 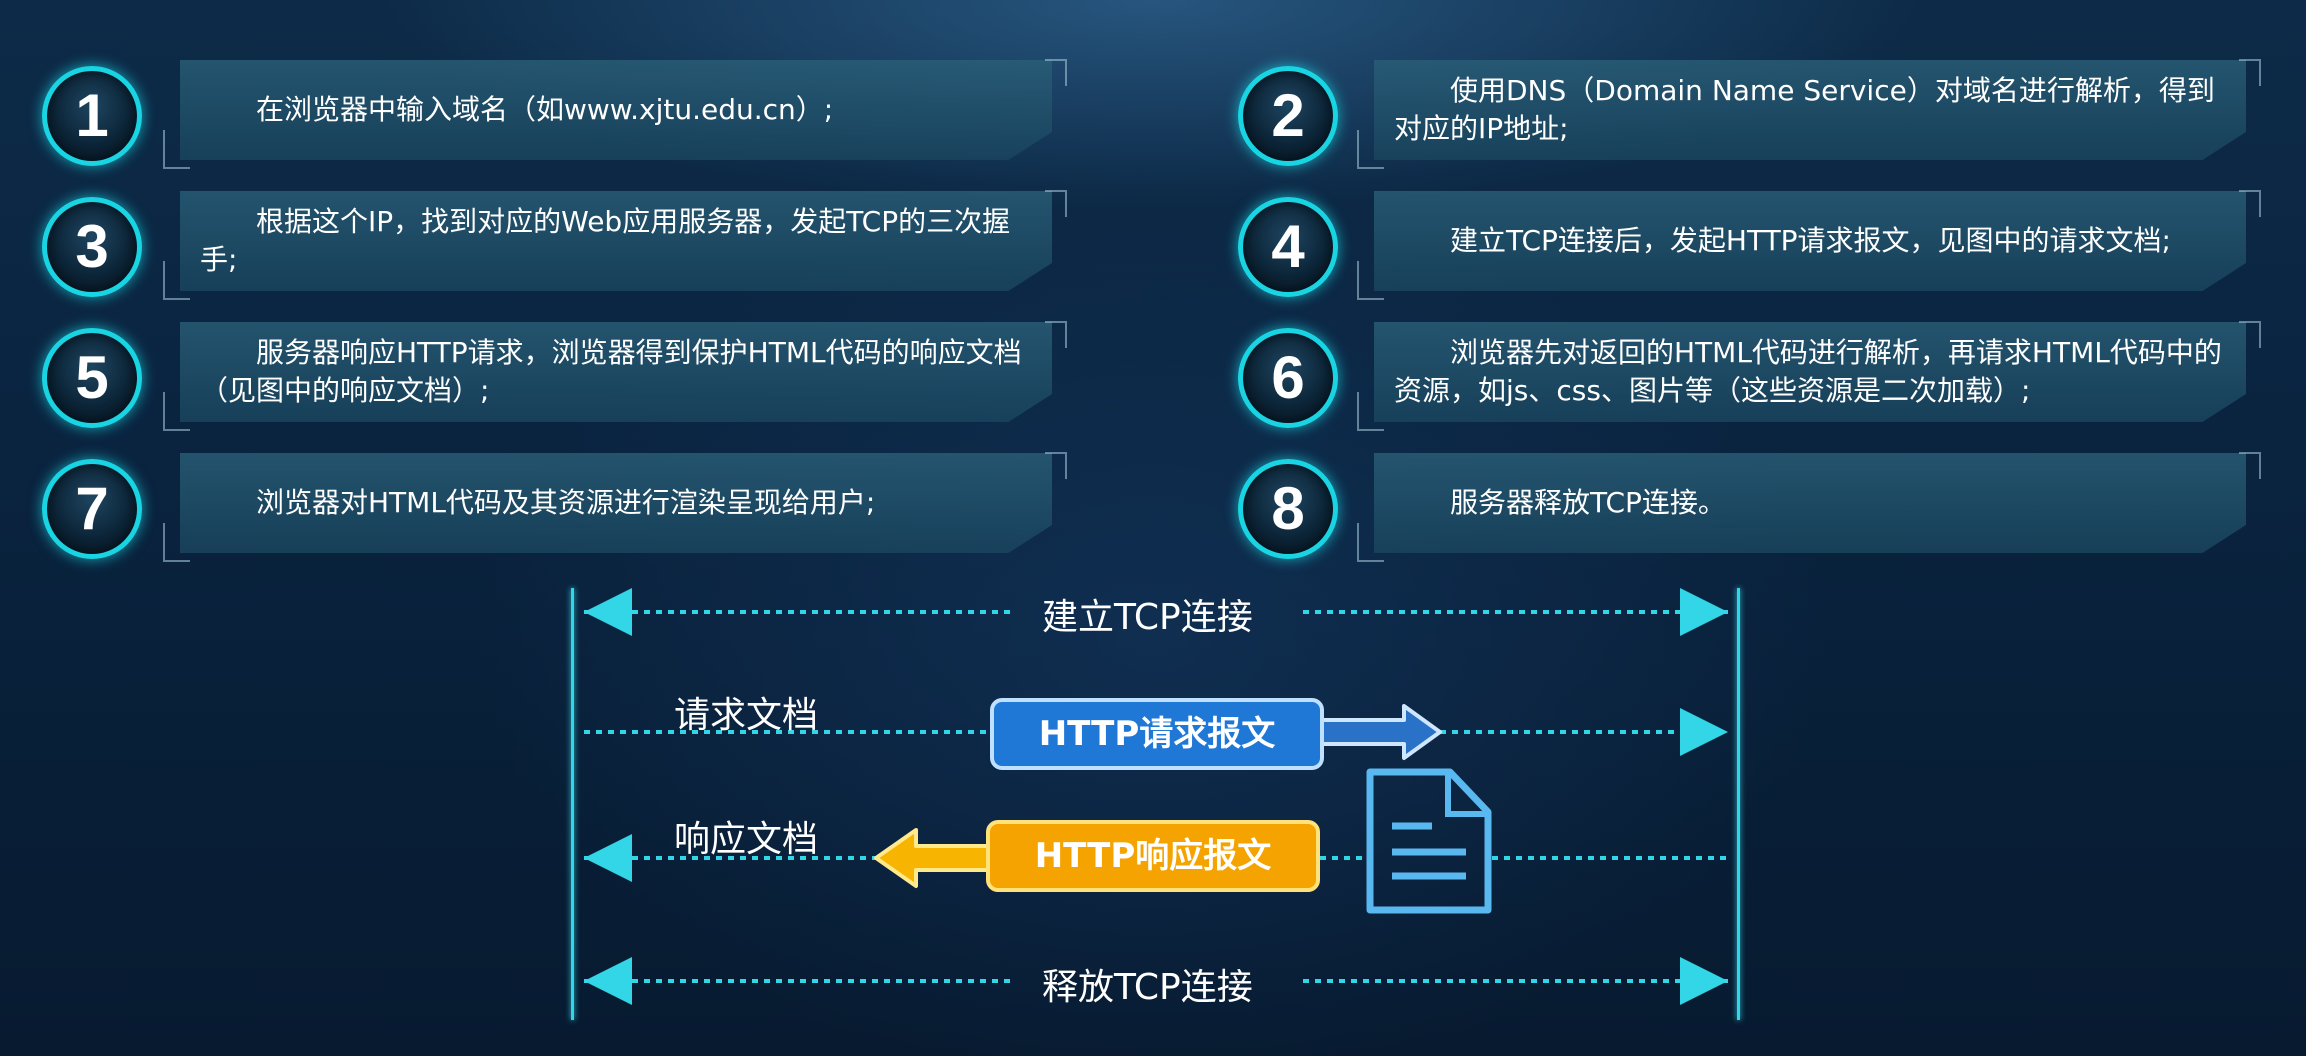 What do you see at coordinates (1153, 856) in the screenshot?
I see `http-response-message: HTTP响应报文` at bounding box center [1153, 856].